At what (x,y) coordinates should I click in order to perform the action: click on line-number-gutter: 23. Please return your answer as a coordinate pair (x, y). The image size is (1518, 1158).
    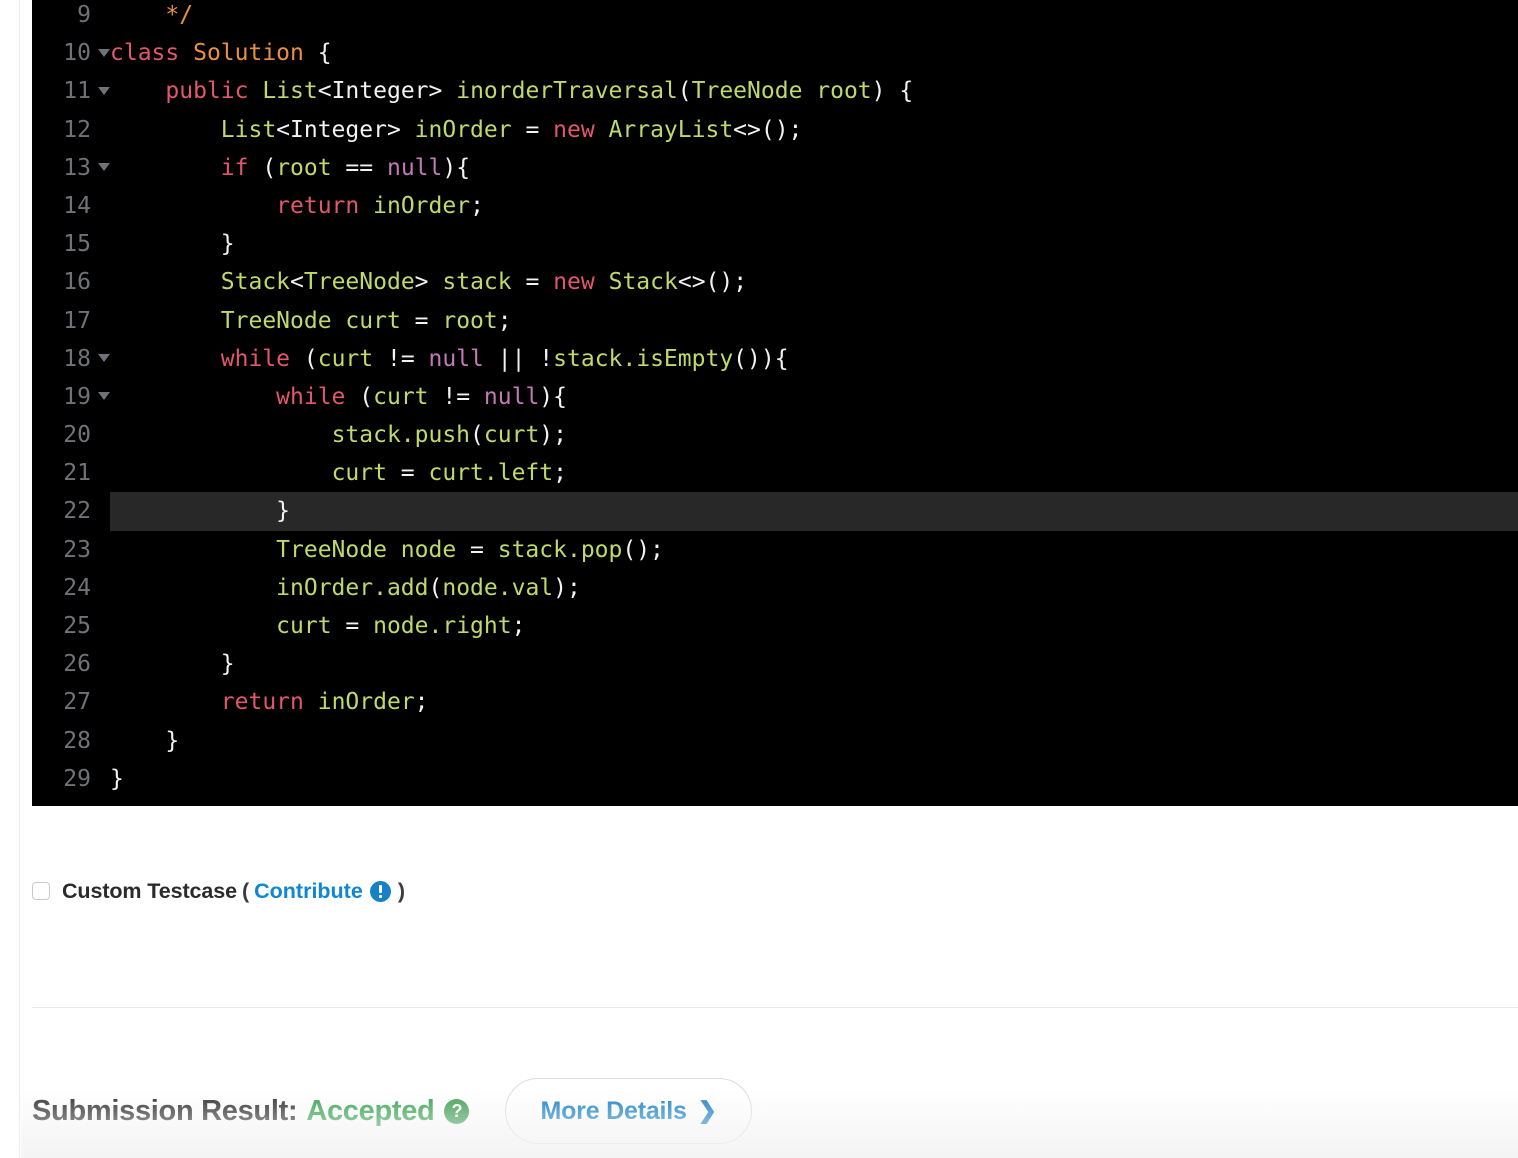
    Looking at the image, I should click on (71, 550).